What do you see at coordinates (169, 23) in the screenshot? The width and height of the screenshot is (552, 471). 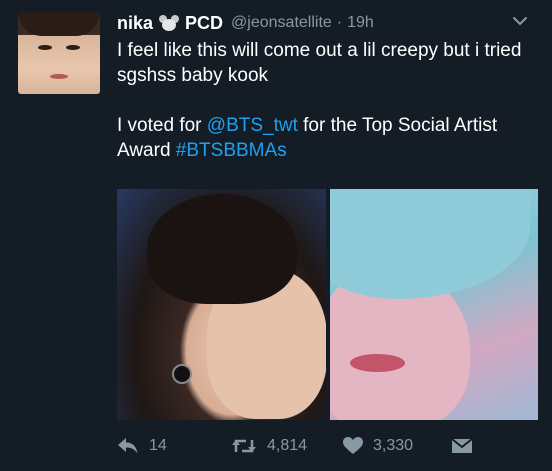 I see `mouse-face-emoji-icon` at bounding box center [169, 23].